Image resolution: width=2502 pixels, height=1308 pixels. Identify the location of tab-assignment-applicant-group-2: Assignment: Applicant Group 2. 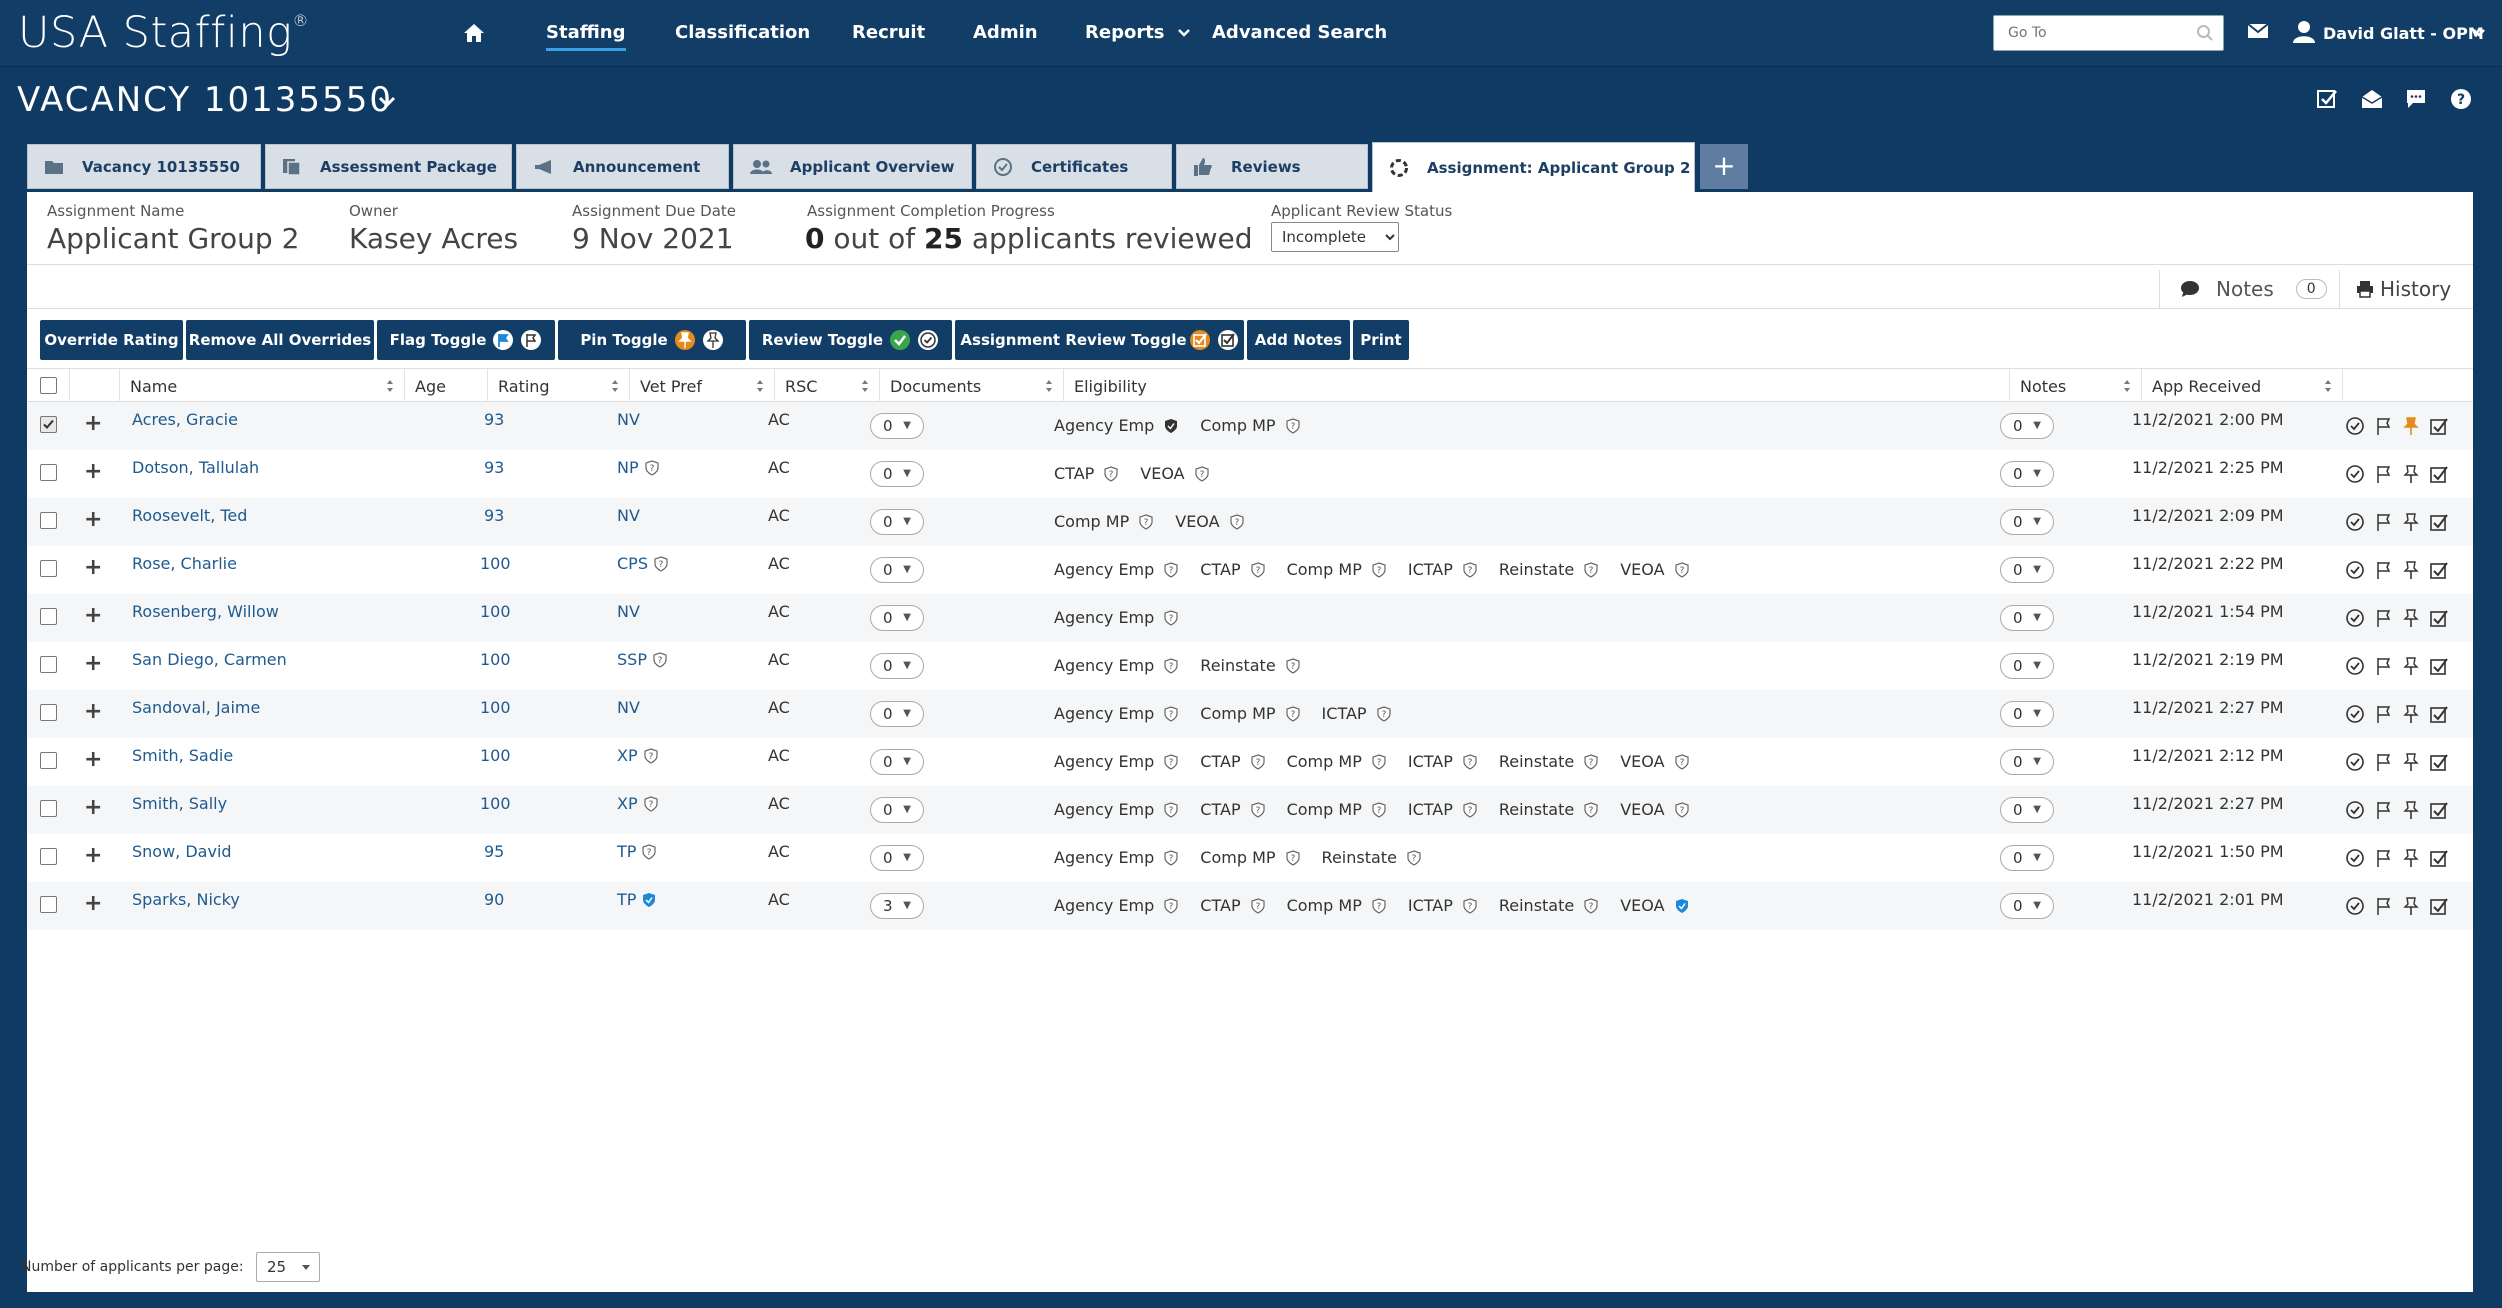
(1533, 167).